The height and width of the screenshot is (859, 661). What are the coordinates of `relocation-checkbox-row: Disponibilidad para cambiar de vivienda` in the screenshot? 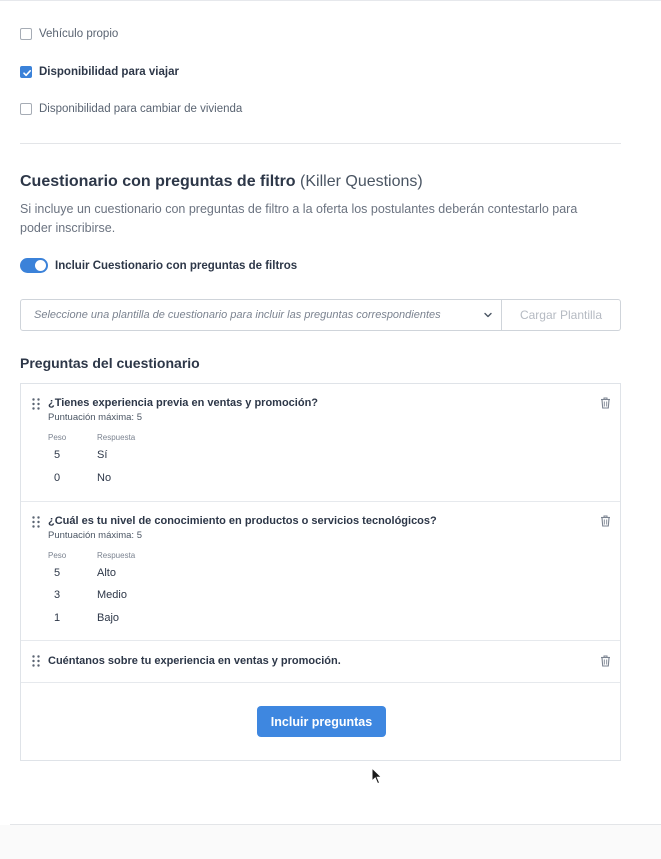 It's located at (131, 109).